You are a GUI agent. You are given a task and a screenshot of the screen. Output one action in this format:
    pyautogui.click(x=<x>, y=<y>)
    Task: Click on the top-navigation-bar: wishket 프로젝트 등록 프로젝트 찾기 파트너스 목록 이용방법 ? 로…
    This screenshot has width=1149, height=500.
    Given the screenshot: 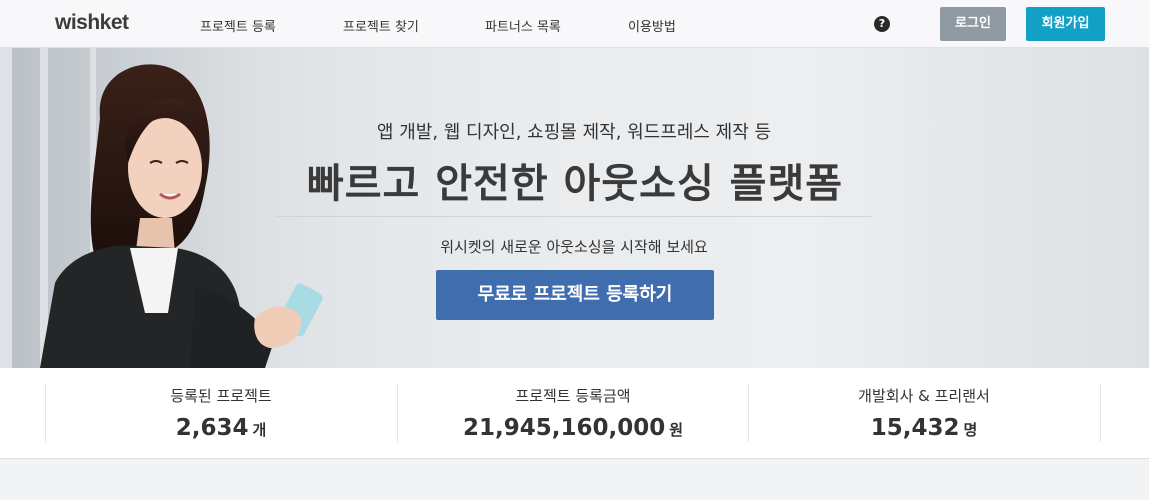 What is the action you would take?
    pyautogui.click(x=574, y=24)
    